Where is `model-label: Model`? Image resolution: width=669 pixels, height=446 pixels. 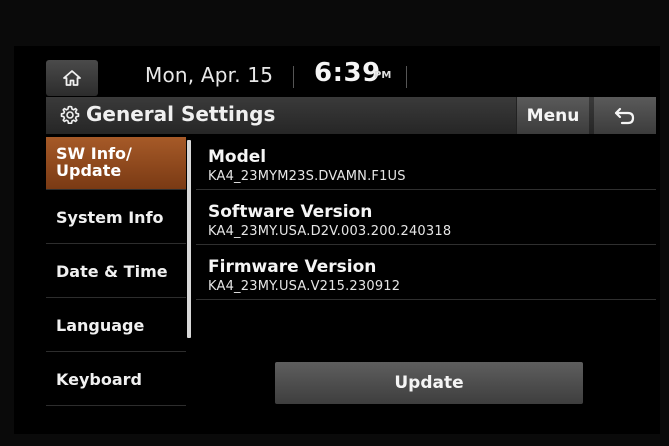
model-label: Model is located at coordinates (237, 157).